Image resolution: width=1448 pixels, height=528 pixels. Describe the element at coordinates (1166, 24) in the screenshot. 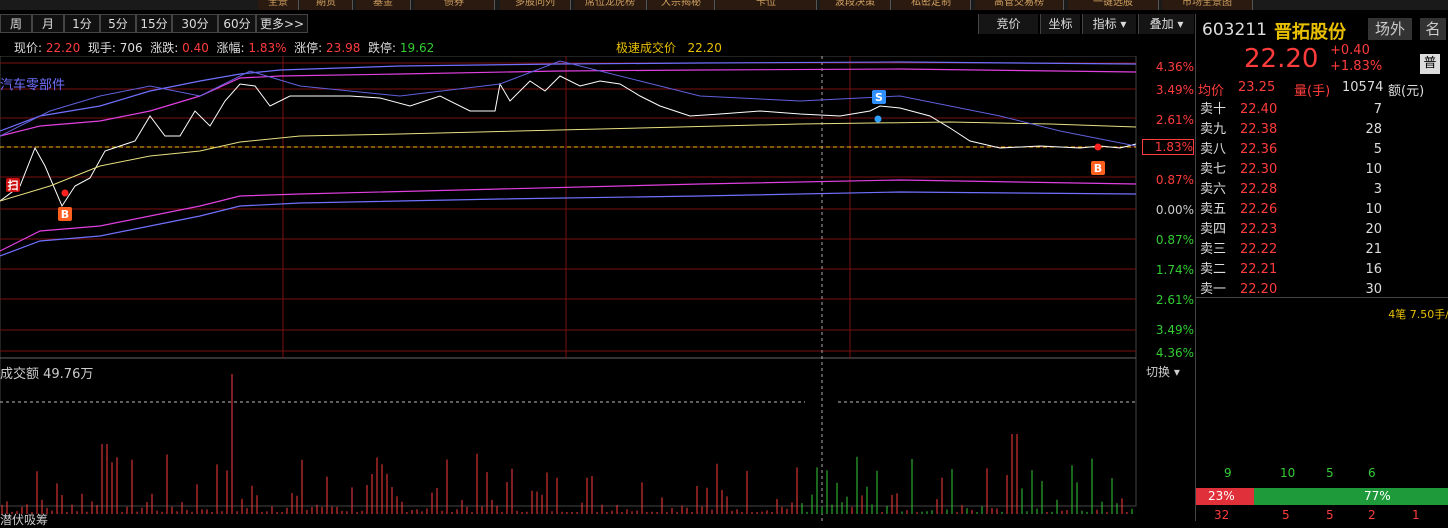

I see `chart-tool-tab: 叠加 ▾` at that location.